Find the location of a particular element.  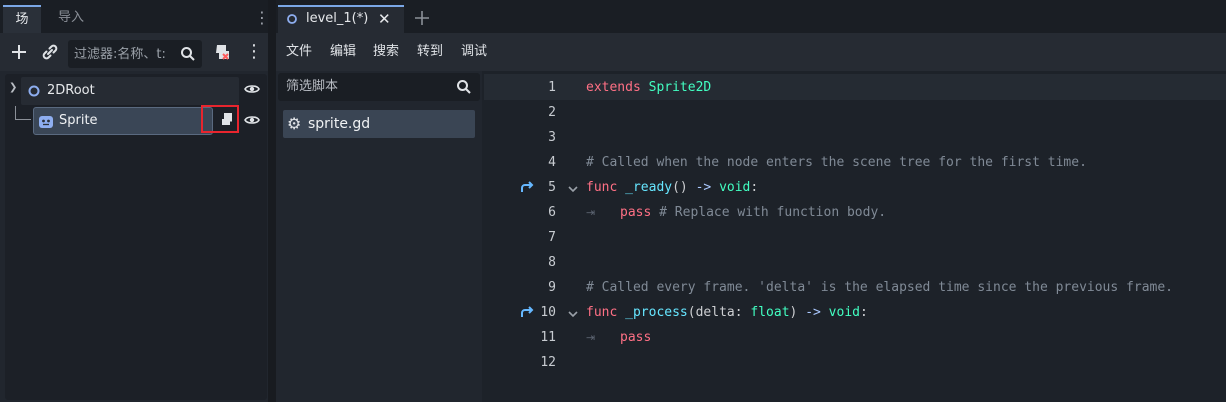

script-list-item: ⚙ sprite.gd is located at coordinates (379, 124).